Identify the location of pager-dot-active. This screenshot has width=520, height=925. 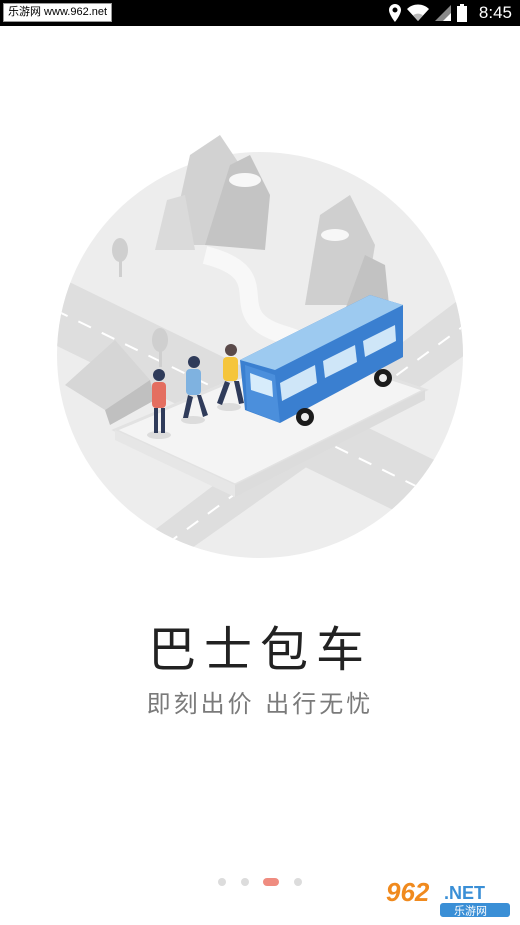
(271, 882).